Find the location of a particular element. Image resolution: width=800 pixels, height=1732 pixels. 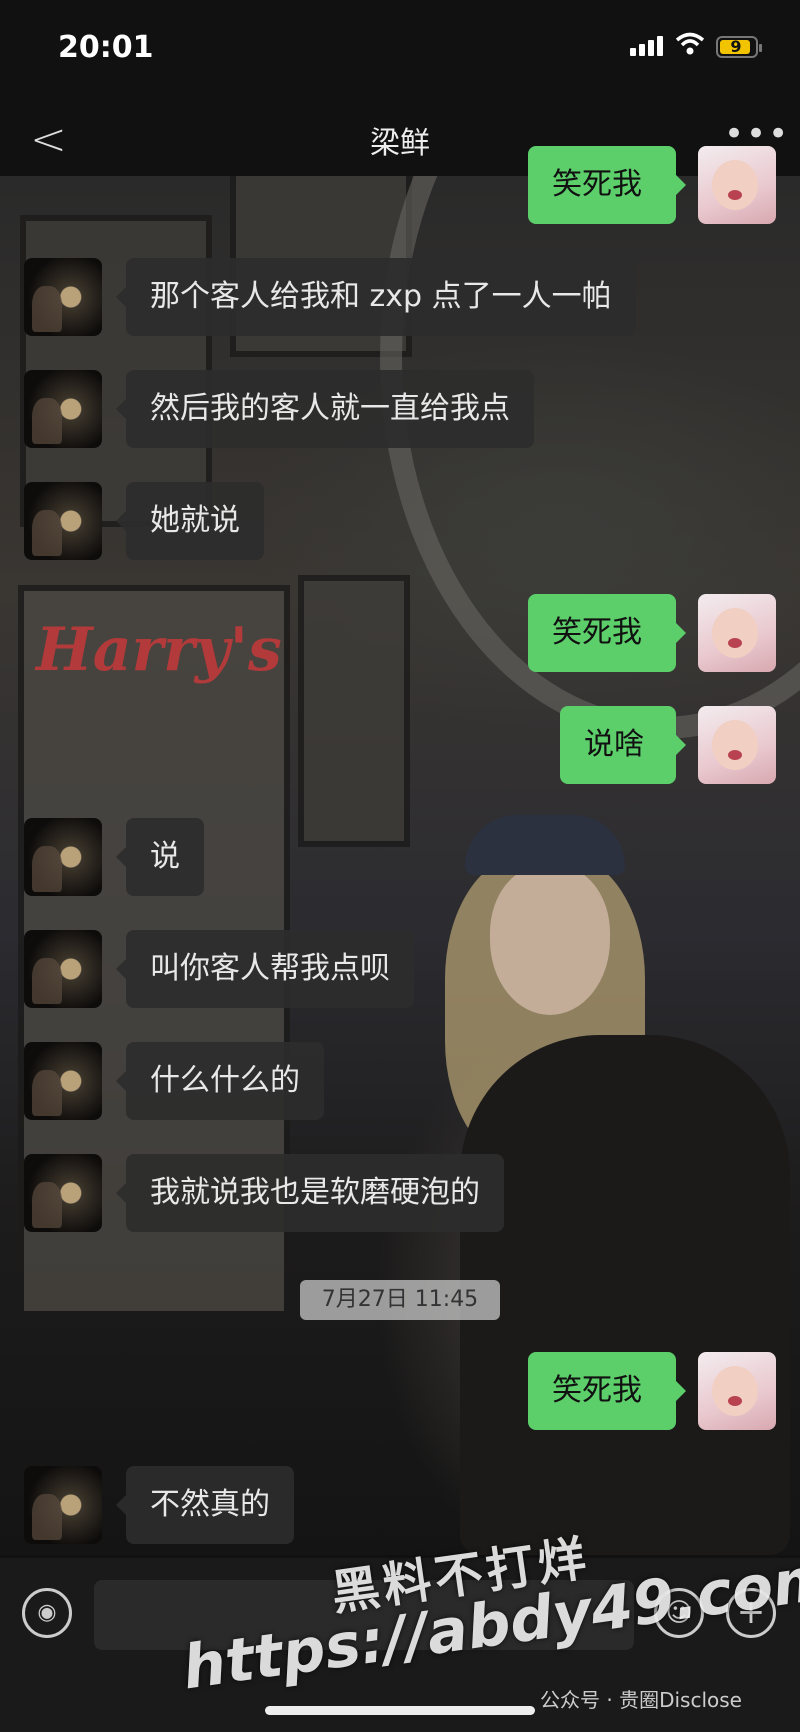

status-time: 20:01 is located at coordinates (106, 47).